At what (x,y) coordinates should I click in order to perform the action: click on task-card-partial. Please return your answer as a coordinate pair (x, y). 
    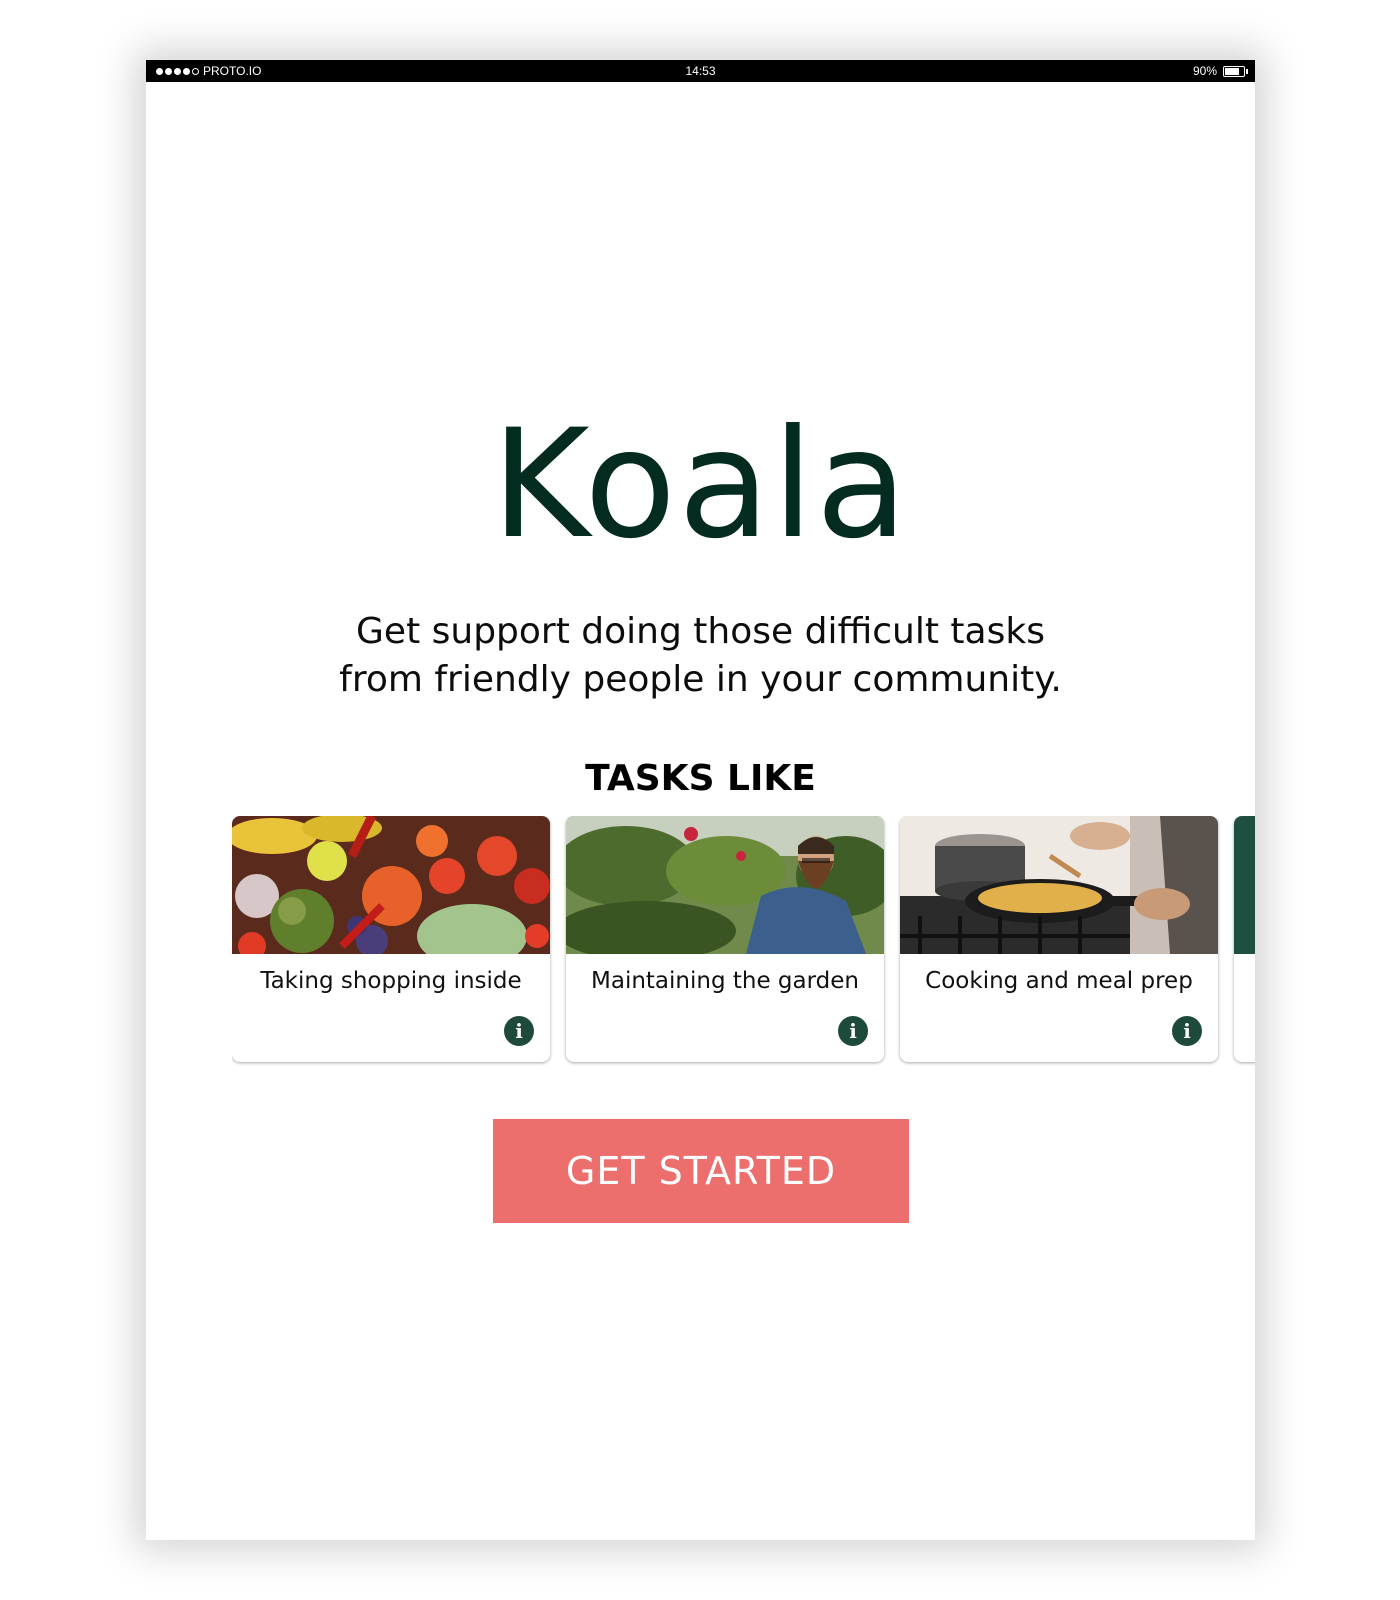
    Looking at the image, I should click on (1244, 939).